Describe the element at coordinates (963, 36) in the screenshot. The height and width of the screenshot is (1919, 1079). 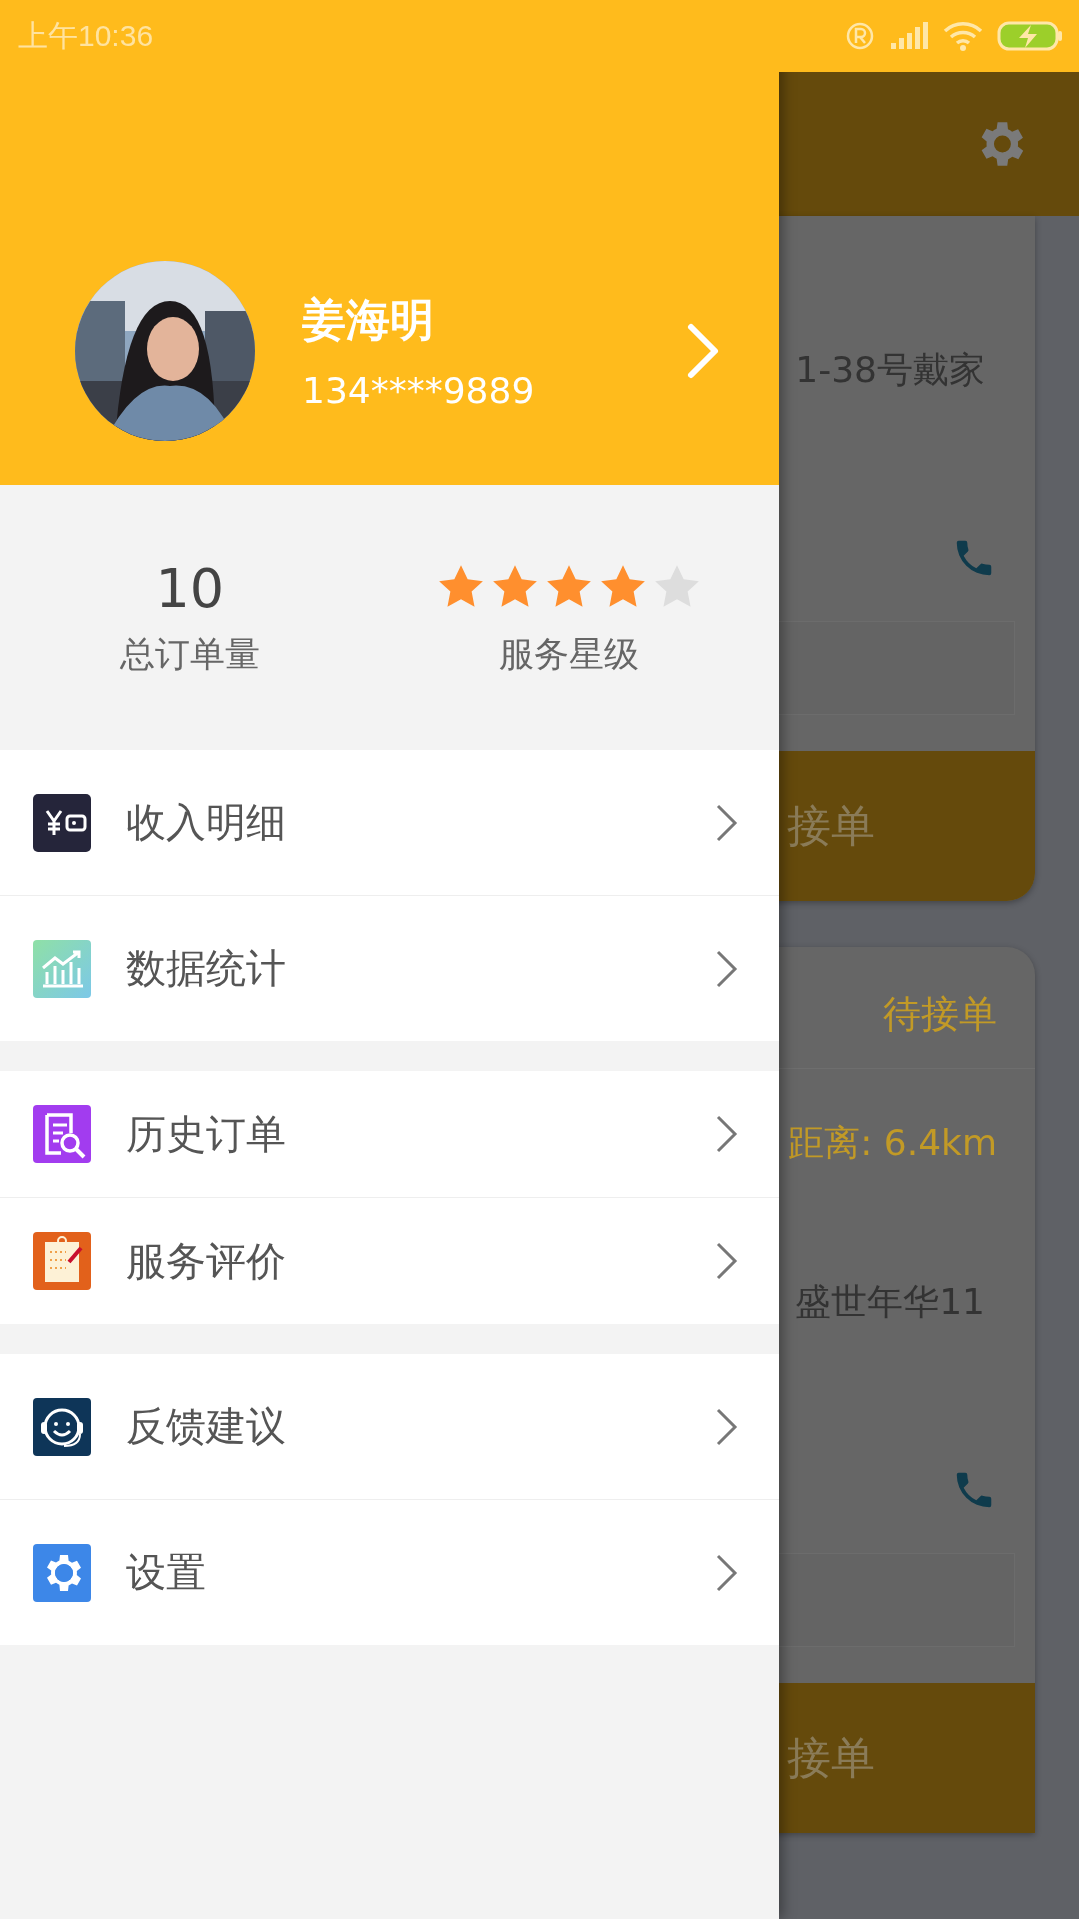
I see `wifi-icon` at that location.